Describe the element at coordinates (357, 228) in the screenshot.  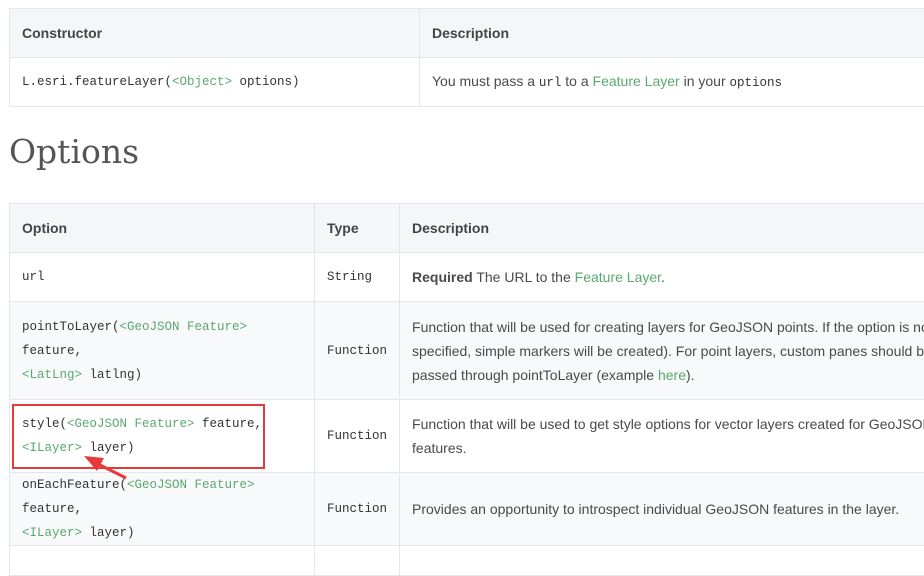
I see `column-header-type: Type` at that location.